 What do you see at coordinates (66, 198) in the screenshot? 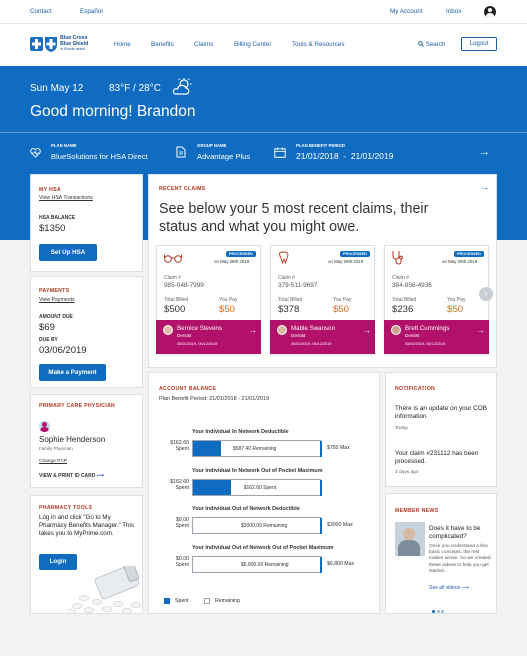
I see `hsa-transactions-link: View HSA Transactions` at bounding box center [66, 198].